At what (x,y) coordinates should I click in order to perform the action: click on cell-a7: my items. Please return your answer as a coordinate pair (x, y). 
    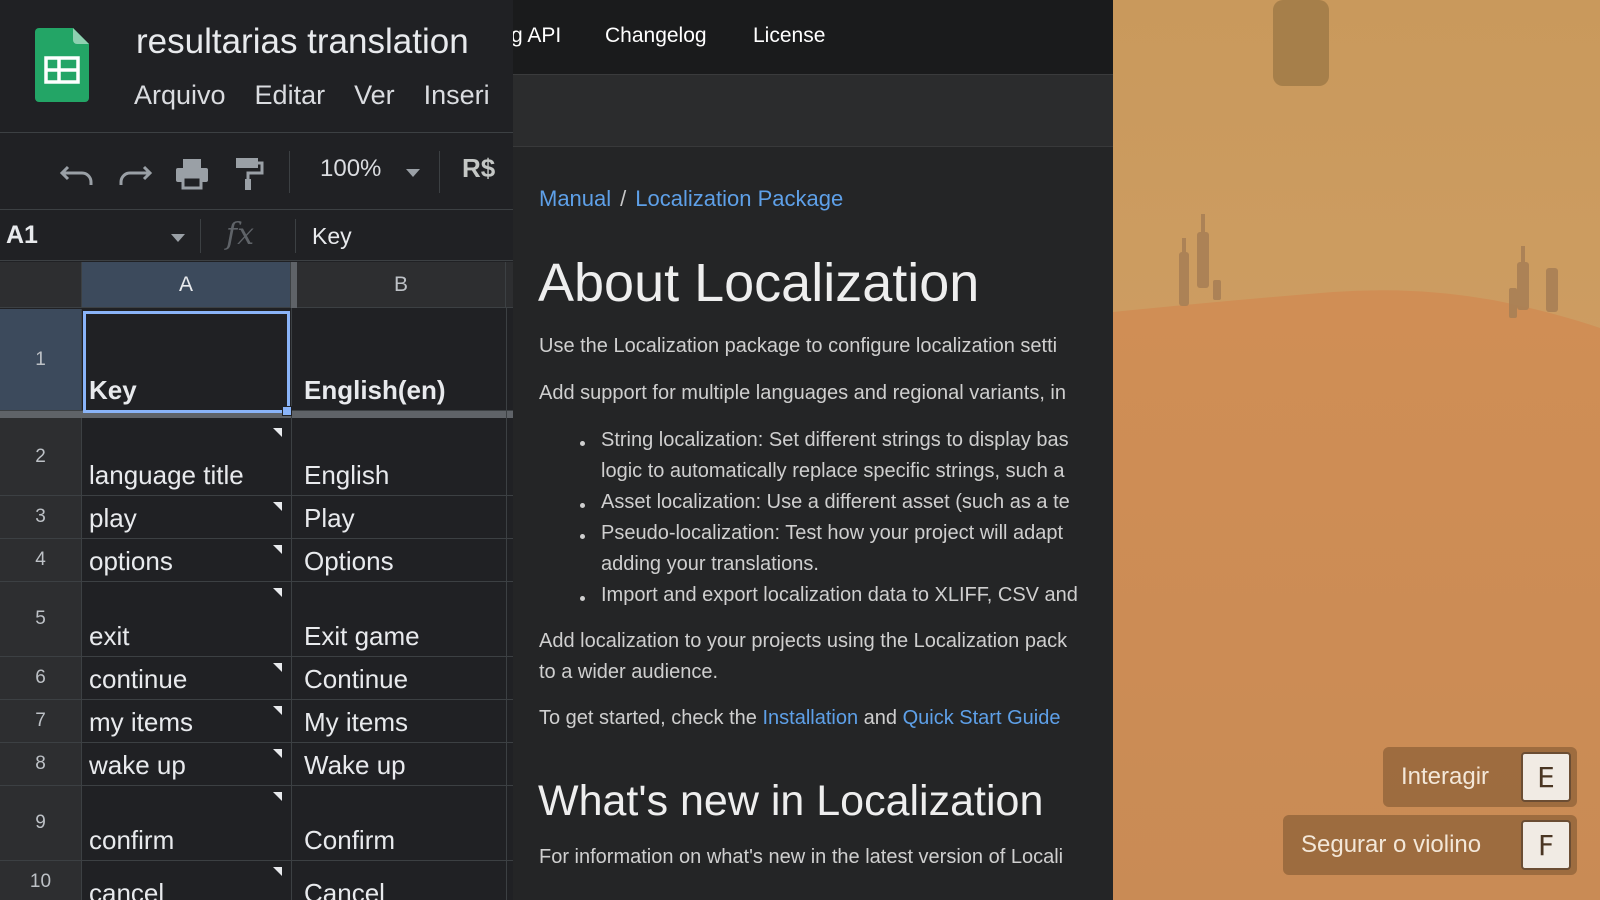
    Looking at the image, I should click on (141, 722).